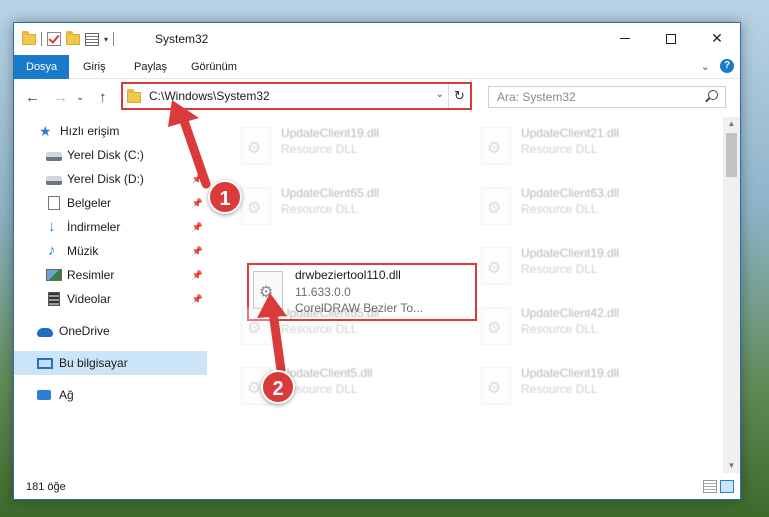 The width and height of the screenshot is (769, 517). Describe the element at coordinates (54, 180) in the screenshot. I see `drive-icon` at that location.